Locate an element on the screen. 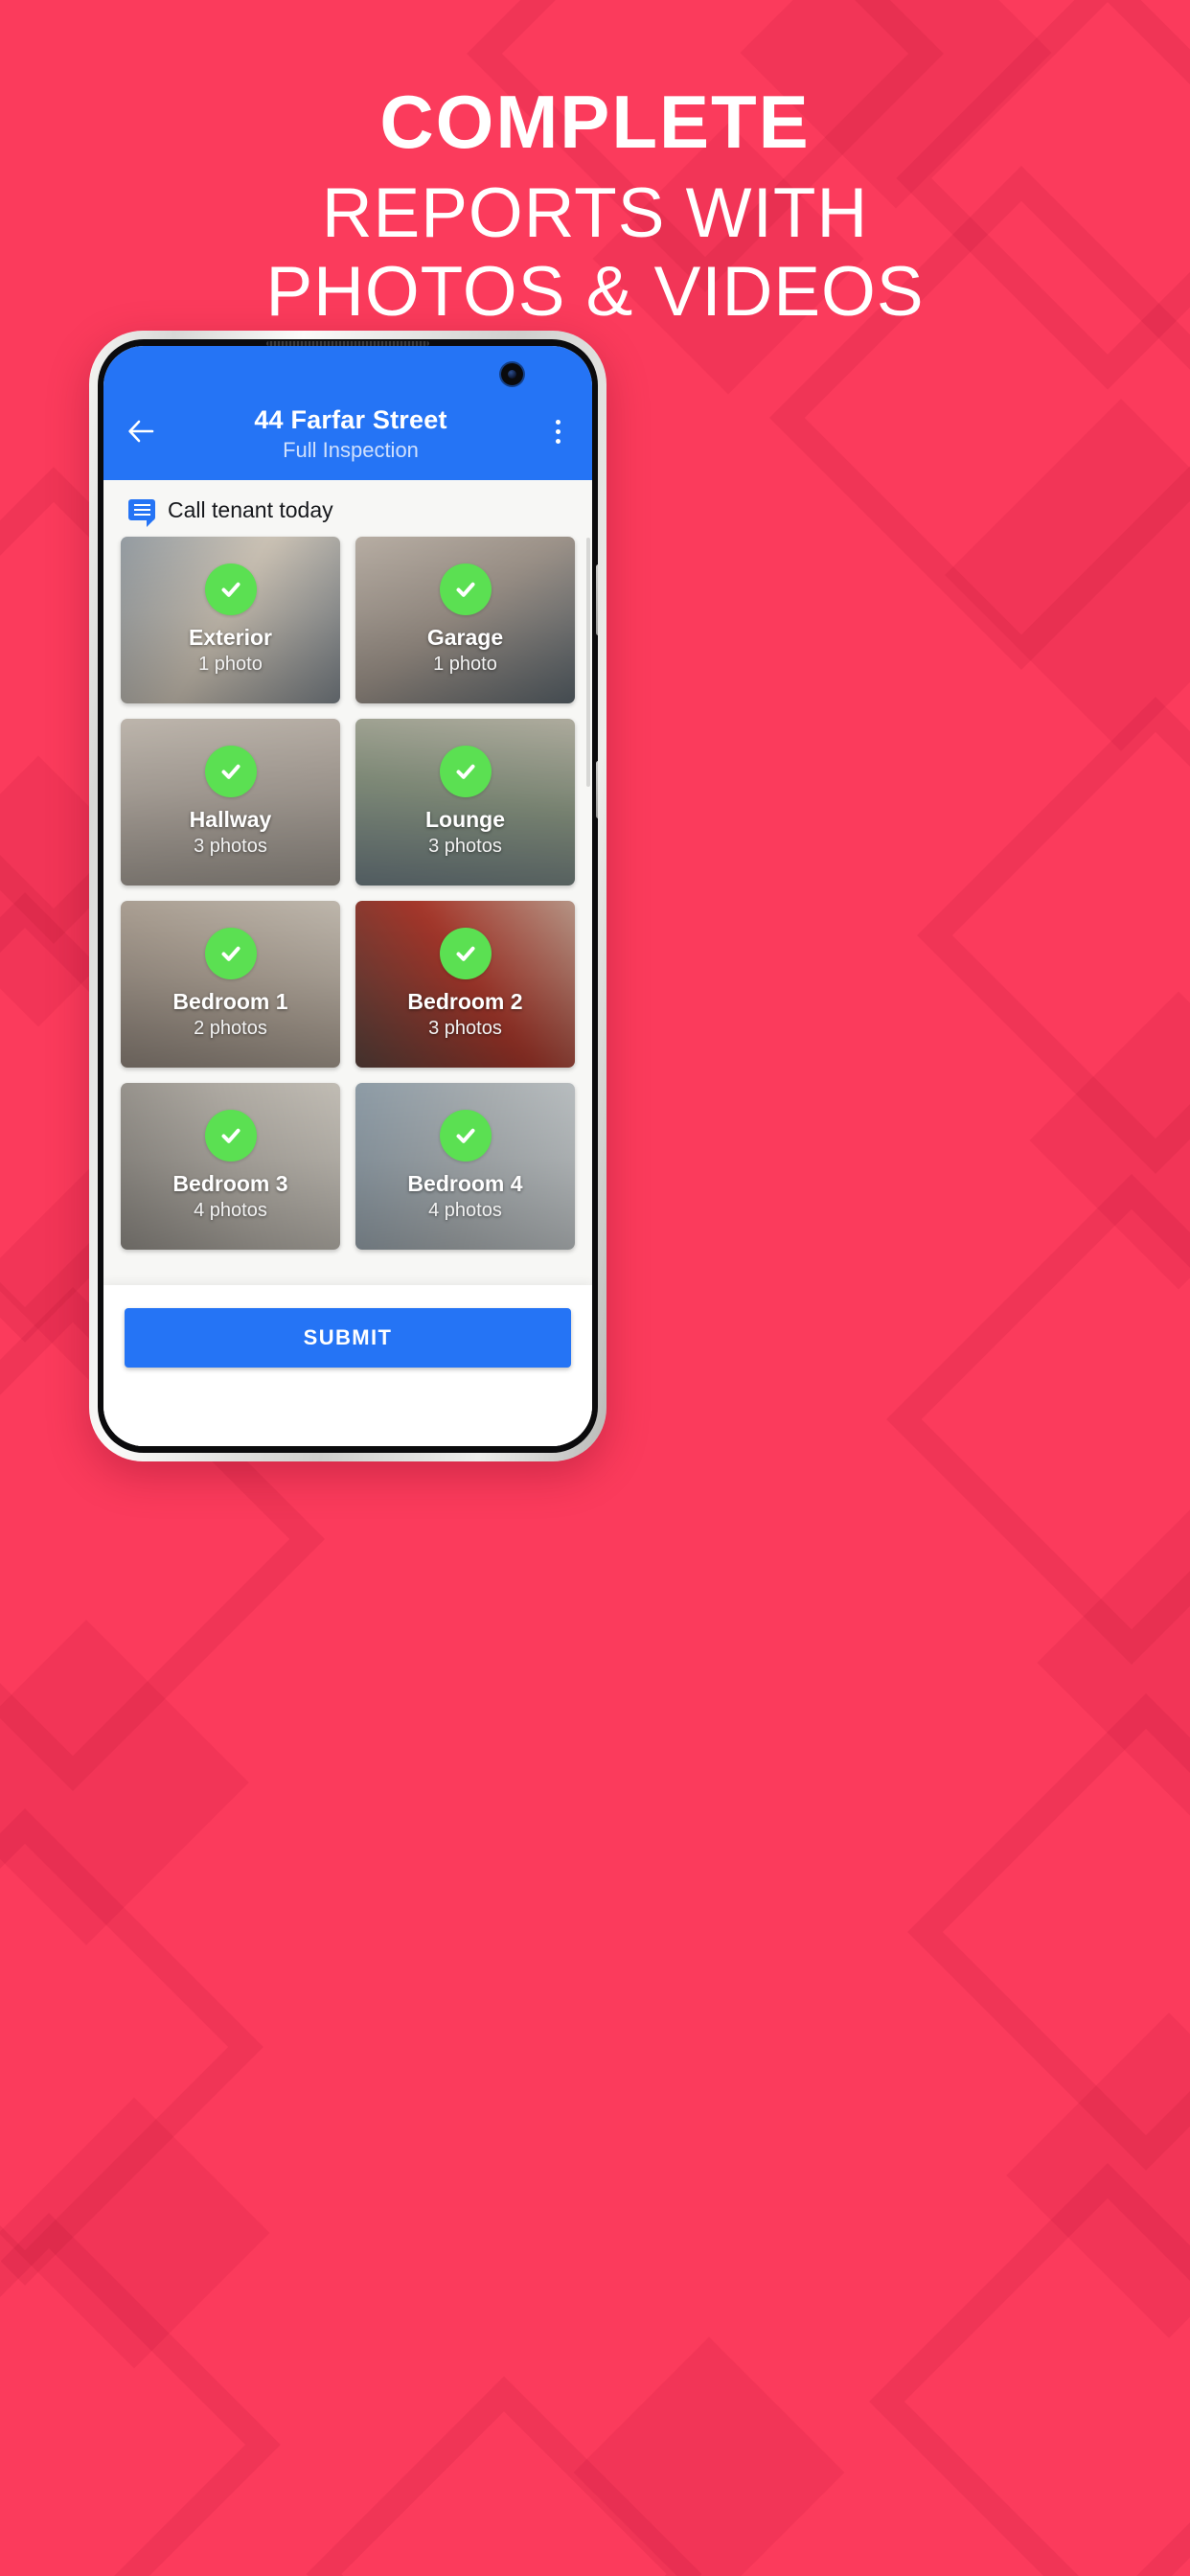 Image resolution: width=1190 pixels, height=2576 pixels. earpiece-speaker is located at coordinates (348, 343).